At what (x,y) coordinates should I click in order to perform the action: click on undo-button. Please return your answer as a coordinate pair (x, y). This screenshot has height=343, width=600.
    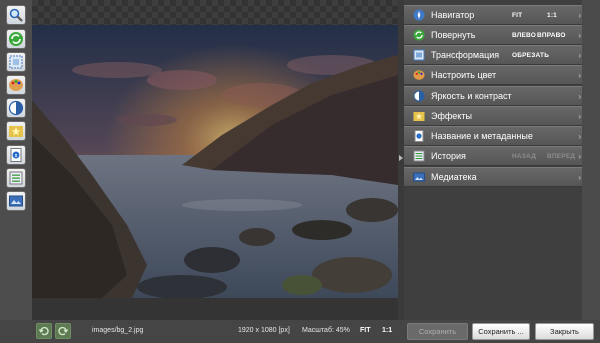
    Looking at the image, I should click on (44, 331).